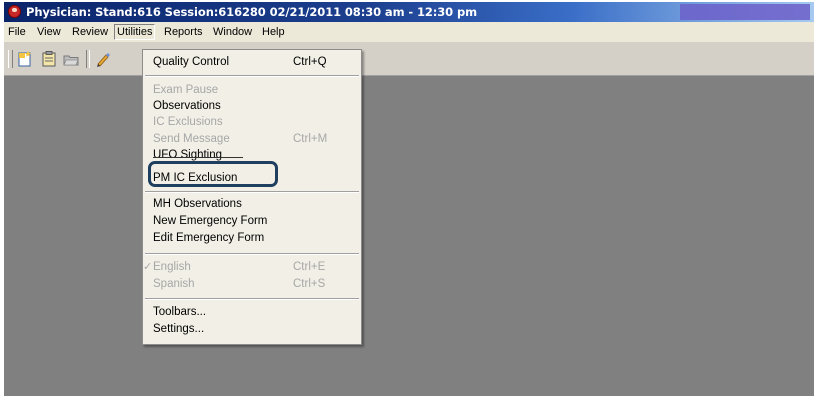  What do you see at coordinates (210, 221) in the screenshot?
I see `menu-item-label: New Emergency Form` at bounding box center [210, 221].